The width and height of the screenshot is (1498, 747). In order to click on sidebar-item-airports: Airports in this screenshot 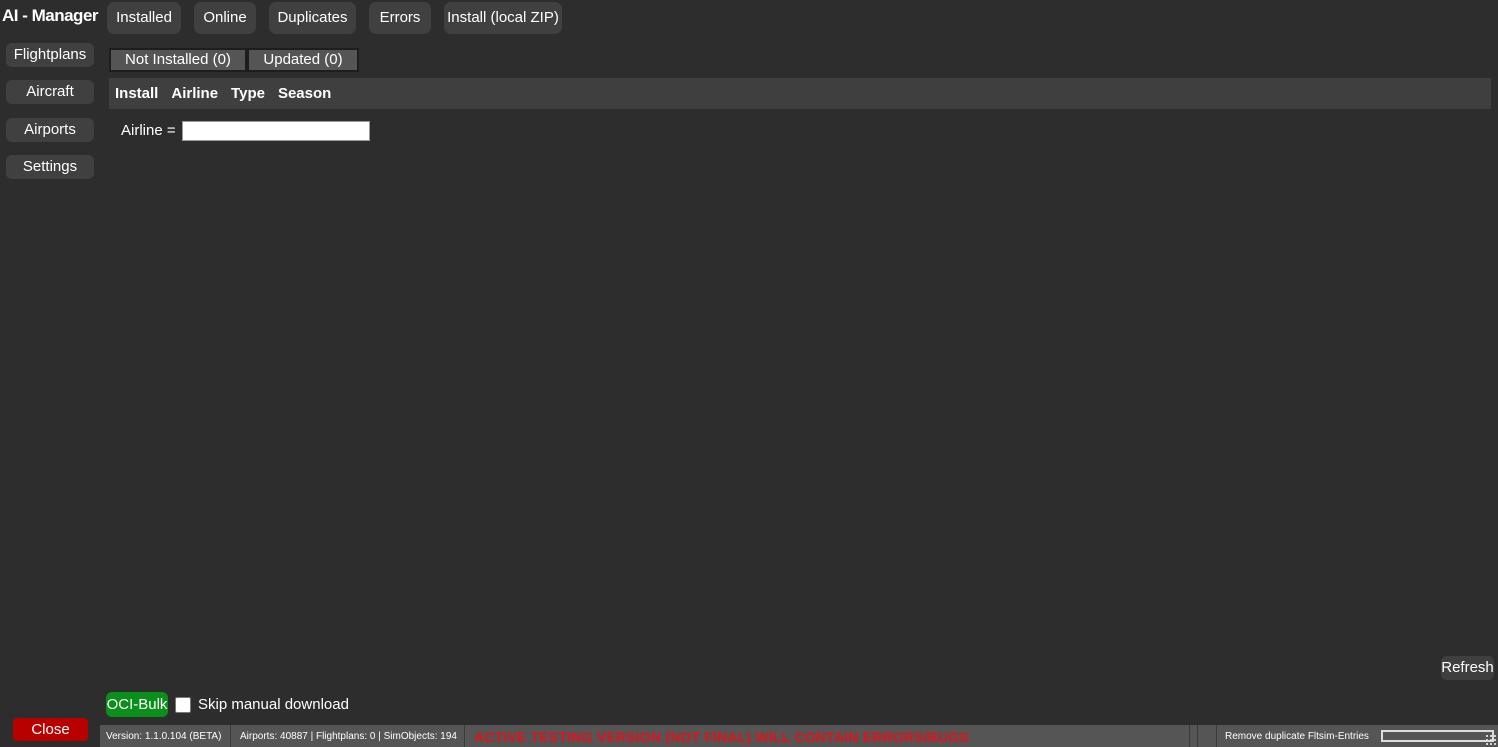, I will do `click(50, 130)`.